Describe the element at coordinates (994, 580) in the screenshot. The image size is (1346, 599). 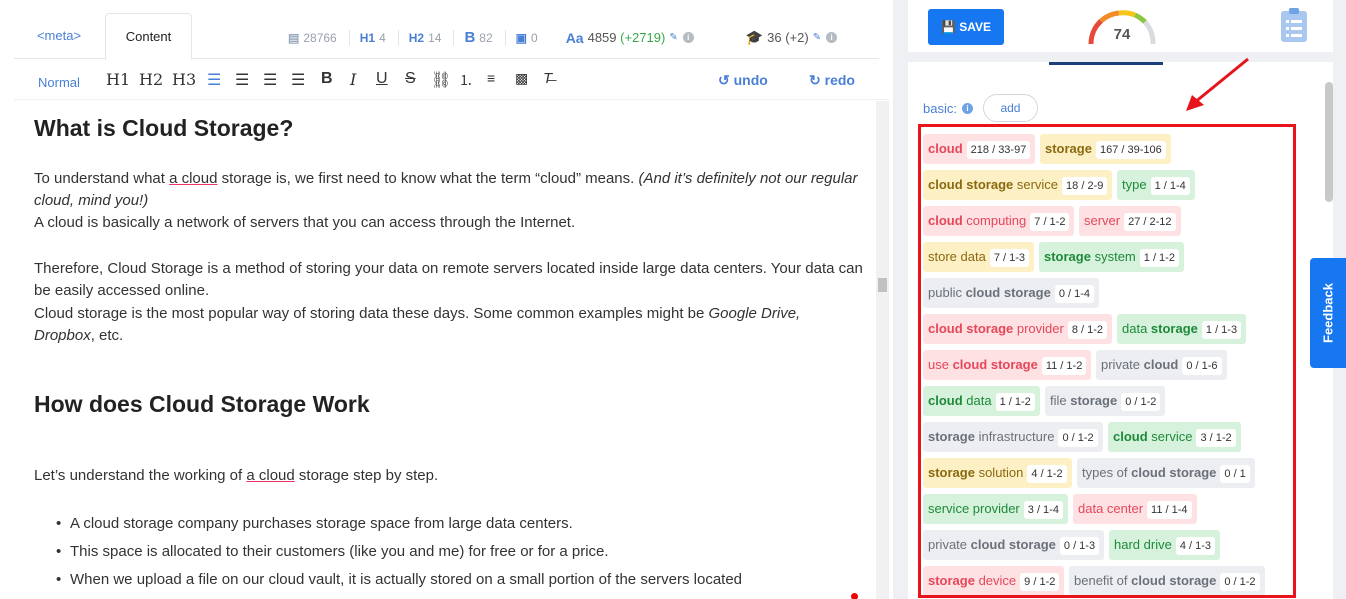
I see `keyword-chip: storage device 9 / 1-2` at that location.